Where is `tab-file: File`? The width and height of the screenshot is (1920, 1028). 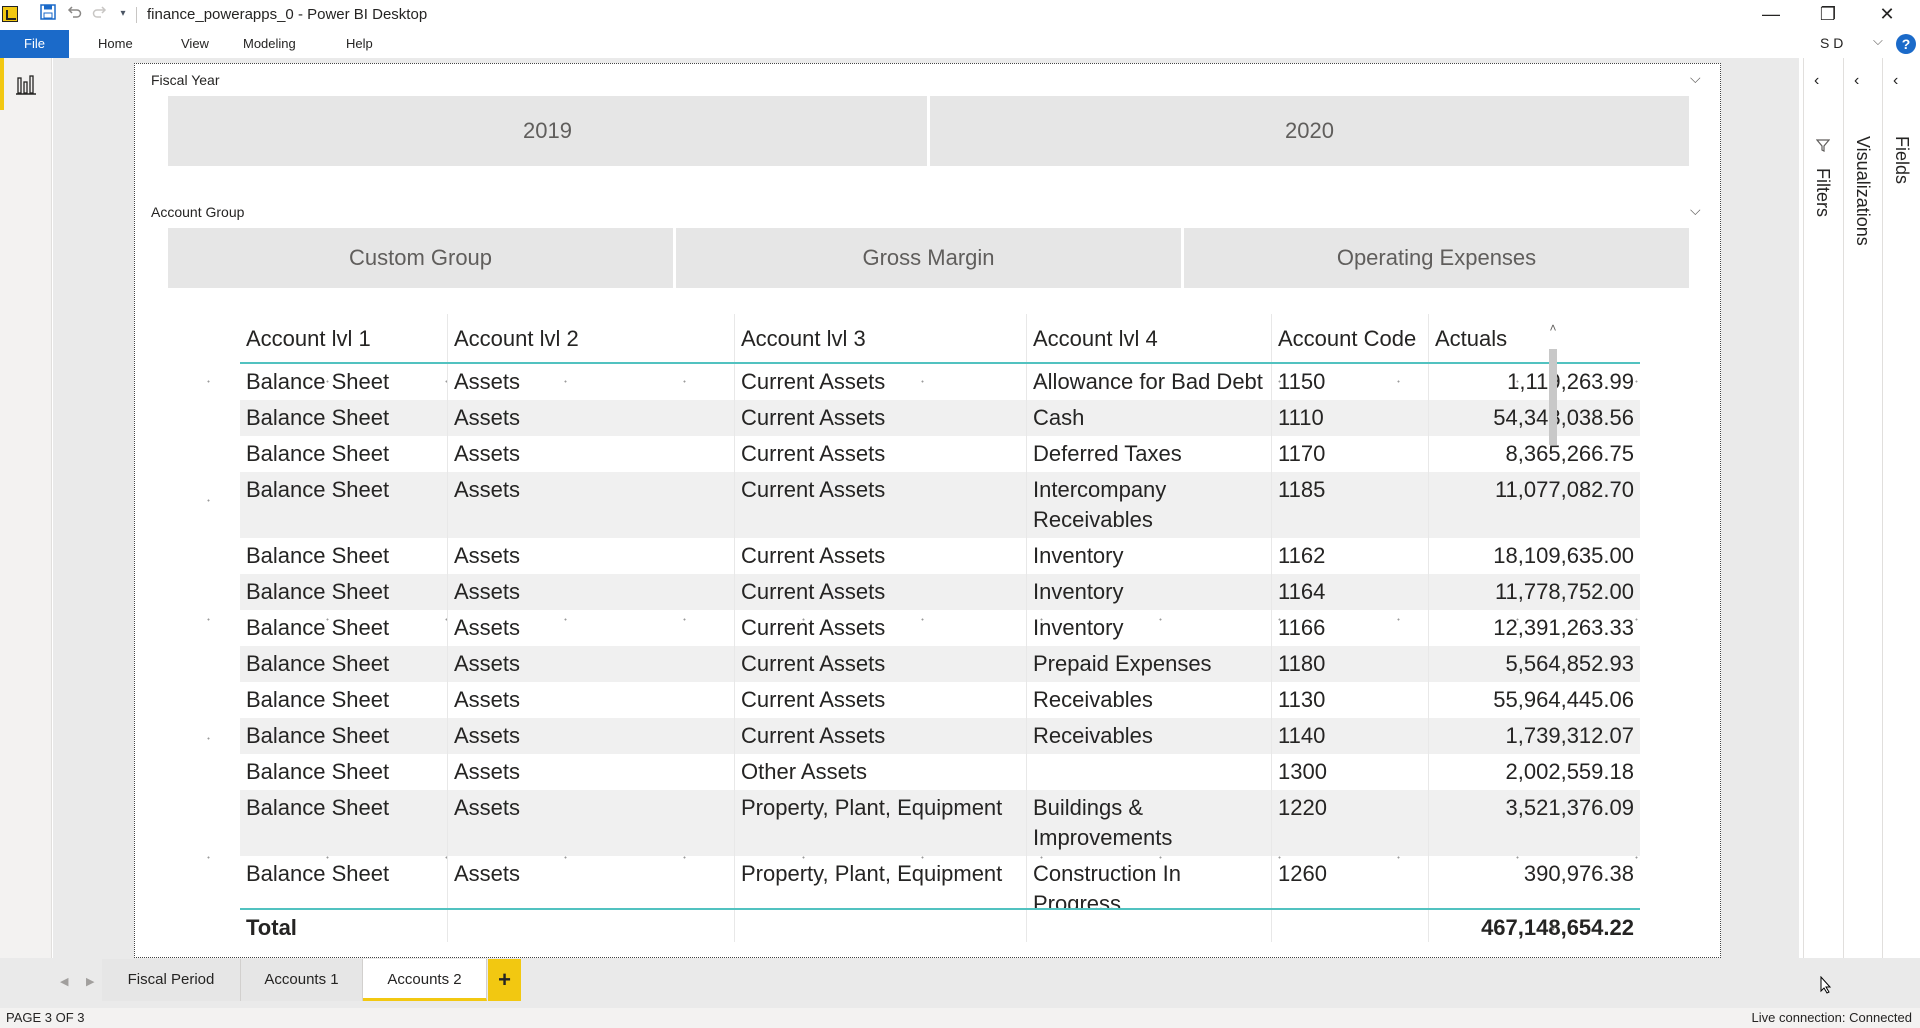 tab-file: File is located at coordinates (34, 44).